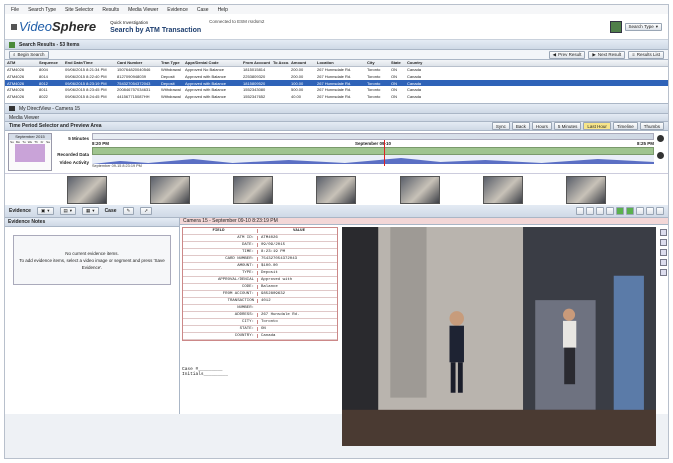  Describe the element at coordinates (128, 211) in the screenshot. I see `case-button: ✎` at that location.